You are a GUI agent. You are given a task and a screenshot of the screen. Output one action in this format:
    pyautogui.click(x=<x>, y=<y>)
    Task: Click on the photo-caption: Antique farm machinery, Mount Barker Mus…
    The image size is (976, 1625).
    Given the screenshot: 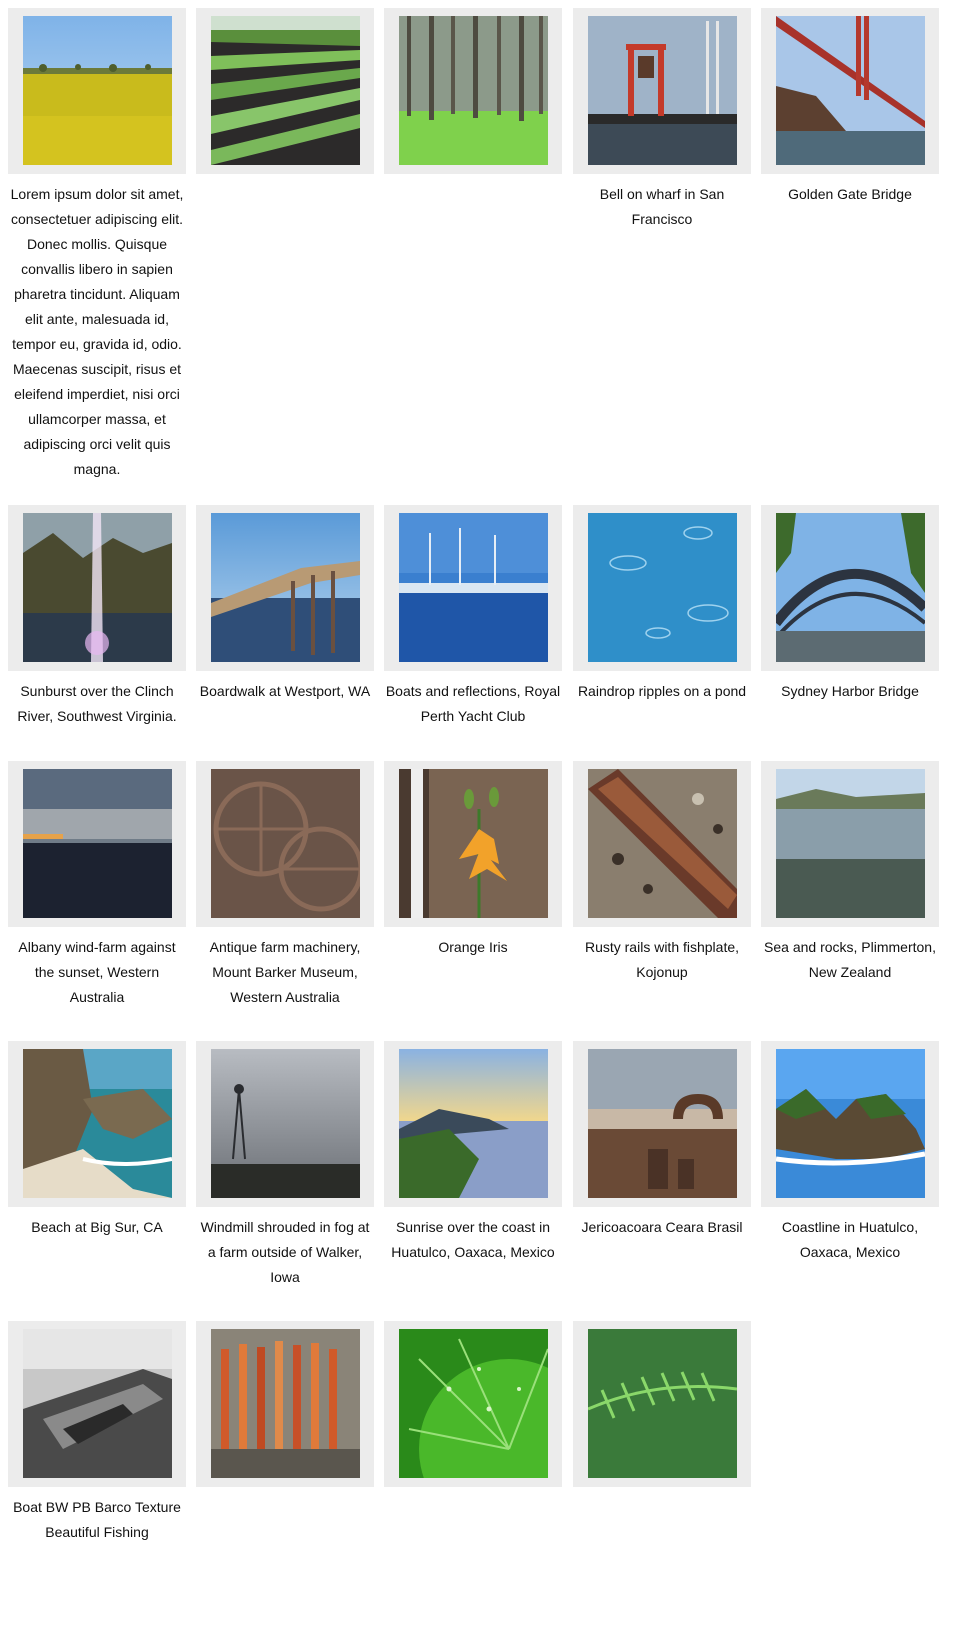 What is the action you would take?
    pyautogui.click(x=285, y=972)
    